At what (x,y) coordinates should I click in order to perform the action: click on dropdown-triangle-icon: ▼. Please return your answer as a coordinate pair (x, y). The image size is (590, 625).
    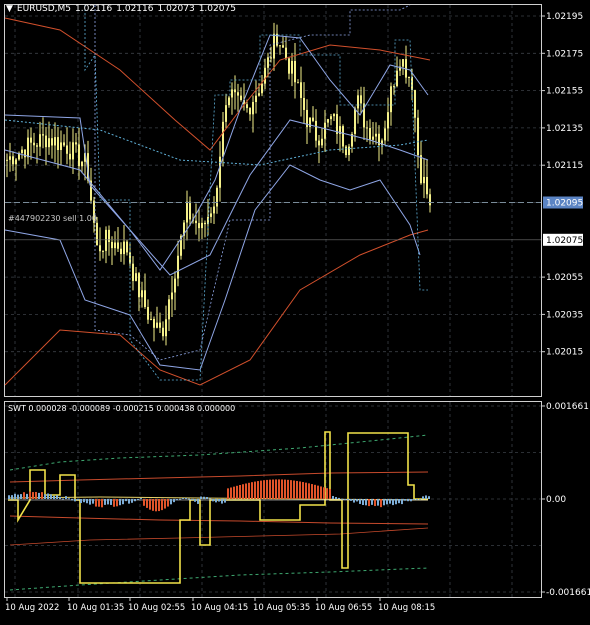
    Looking at the image, I should click on (9, 9).